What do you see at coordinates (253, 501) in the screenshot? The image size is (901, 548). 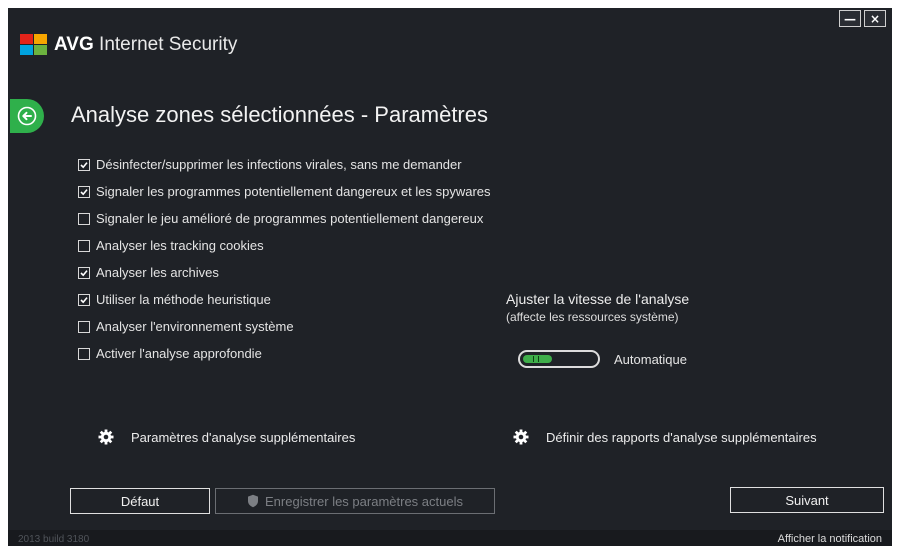 I see `shield-icon` at bounding box center [253, 501].